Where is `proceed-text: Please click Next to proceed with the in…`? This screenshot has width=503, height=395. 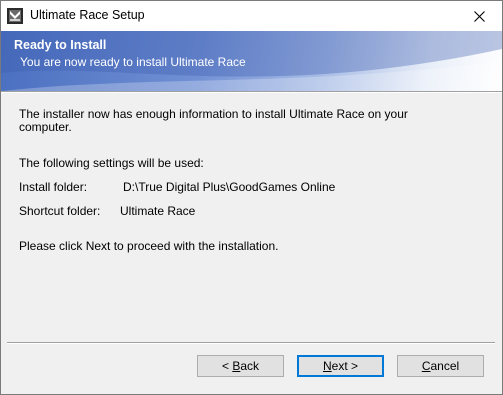
proceed-text: Please click Next to proceed with the in… is located at coordinates (149, 246).